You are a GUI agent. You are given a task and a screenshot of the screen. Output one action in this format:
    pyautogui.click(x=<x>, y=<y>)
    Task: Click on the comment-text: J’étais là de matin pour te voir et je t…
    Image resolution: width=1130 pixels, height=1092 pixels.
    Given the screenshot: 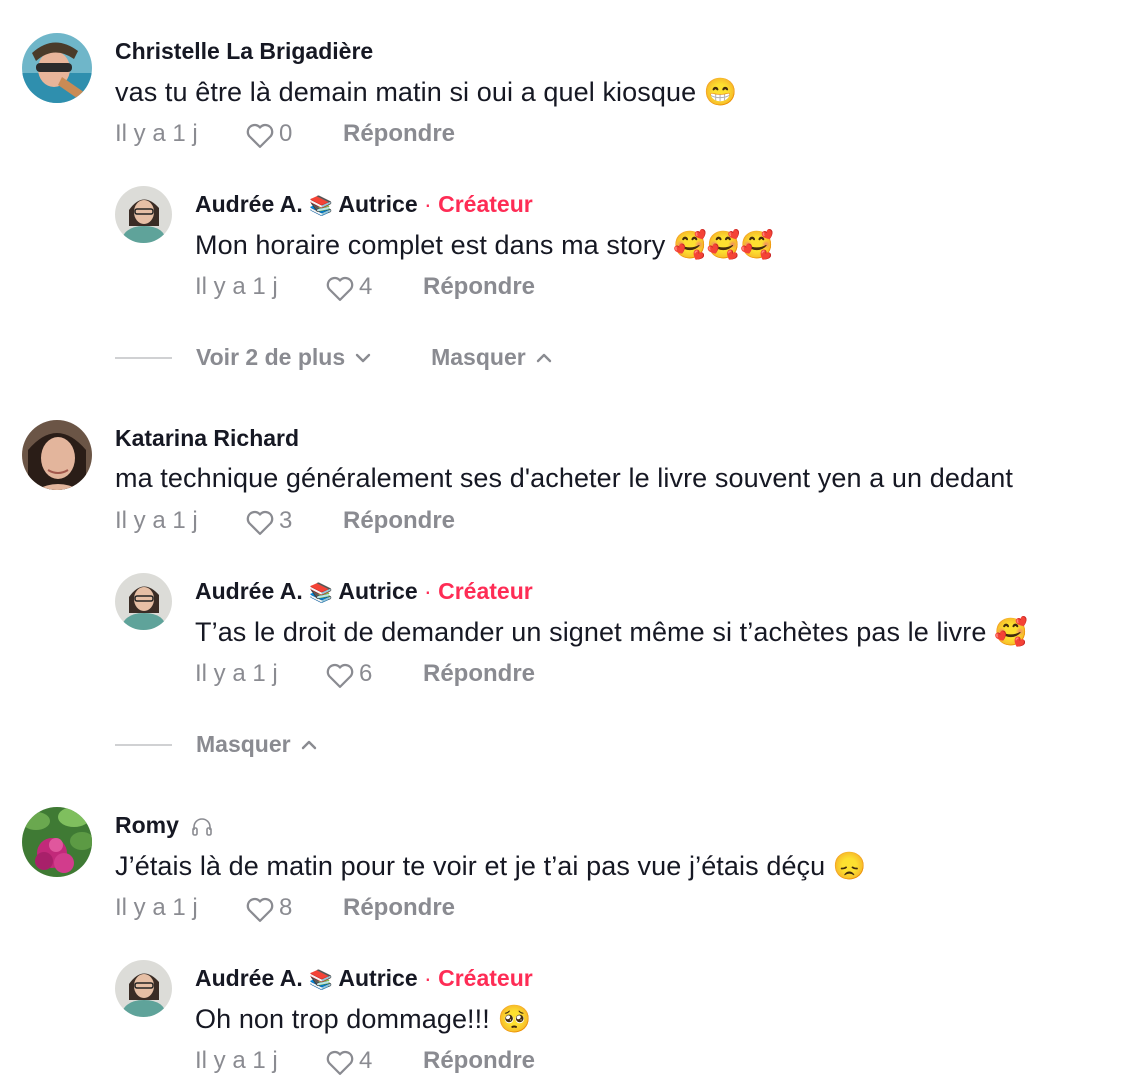 What is the action you would take?
    pyautogui.click(x=491, y=866)
    